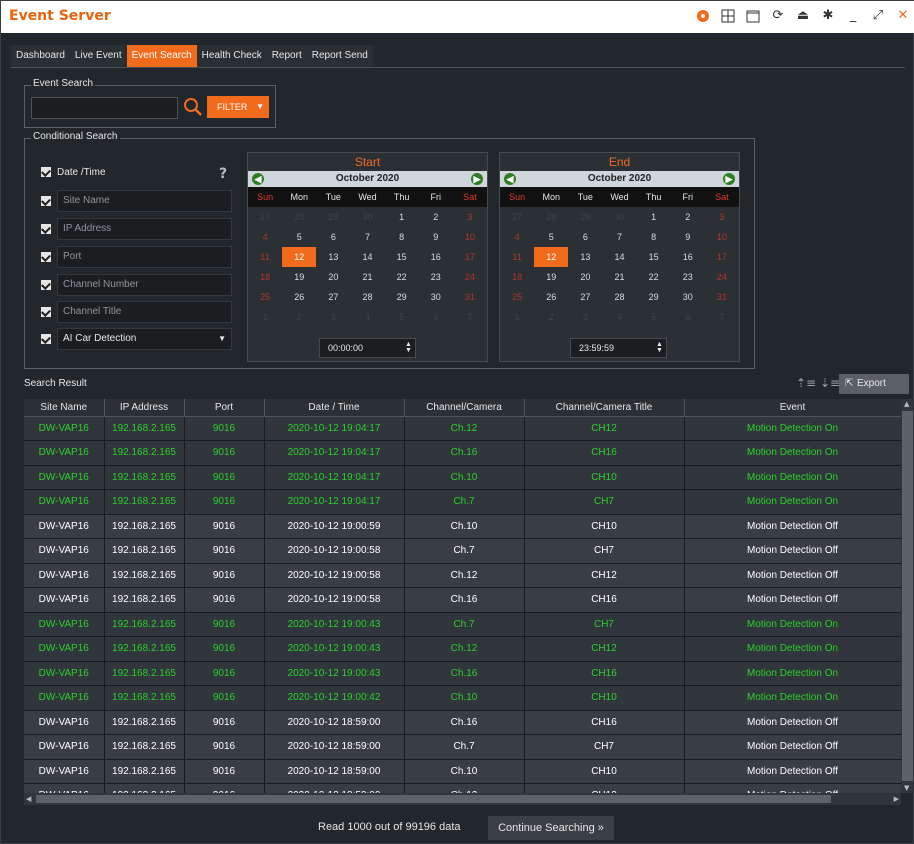  I want to click on calendar-day: 18, so click(517, 277).